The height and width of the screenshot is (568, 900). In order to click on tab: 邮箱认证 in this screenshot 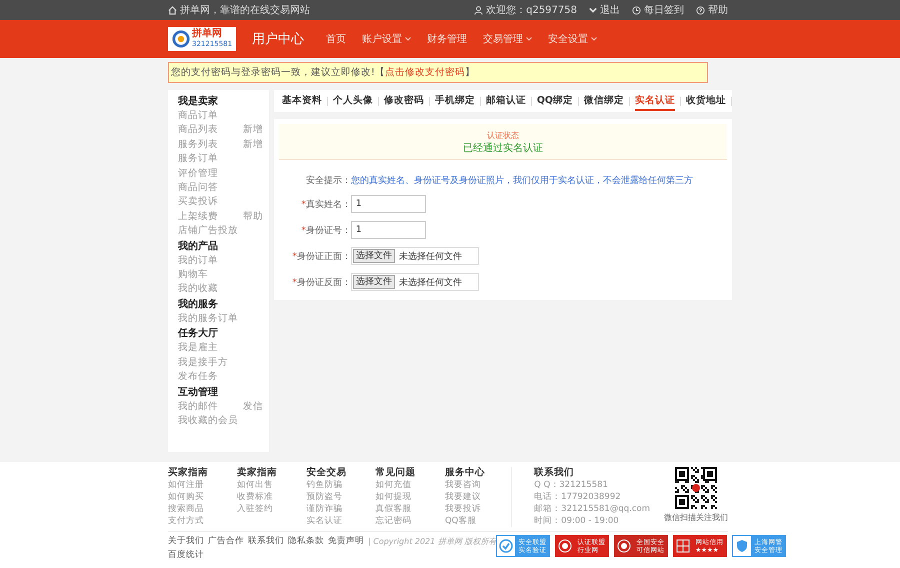, I will do `click(506, 101)`.